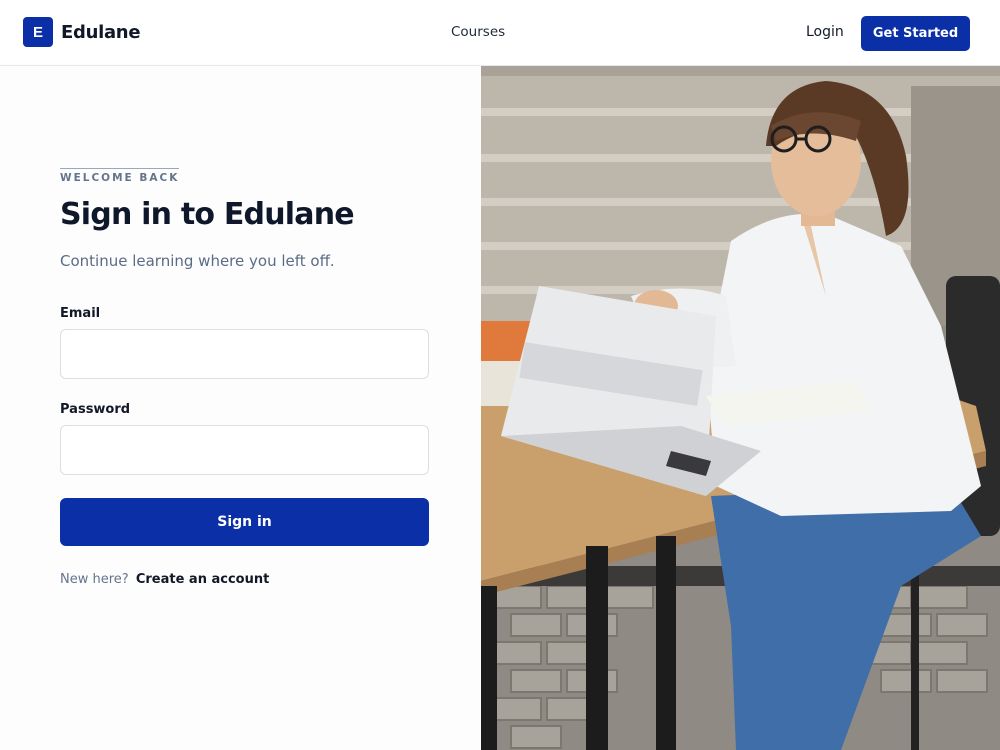 This screenshot has width=1000, height=750. Describe the element at coordinates (244, 450) in the screenshot. I see `password-field` at that location.